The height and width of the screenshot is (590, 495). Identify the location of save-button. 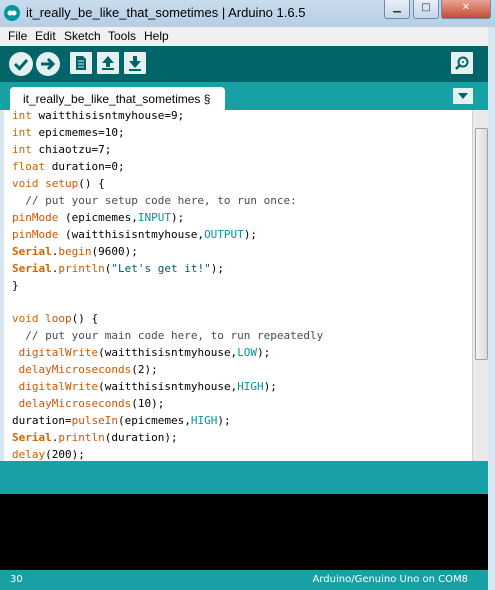
(135, 63).